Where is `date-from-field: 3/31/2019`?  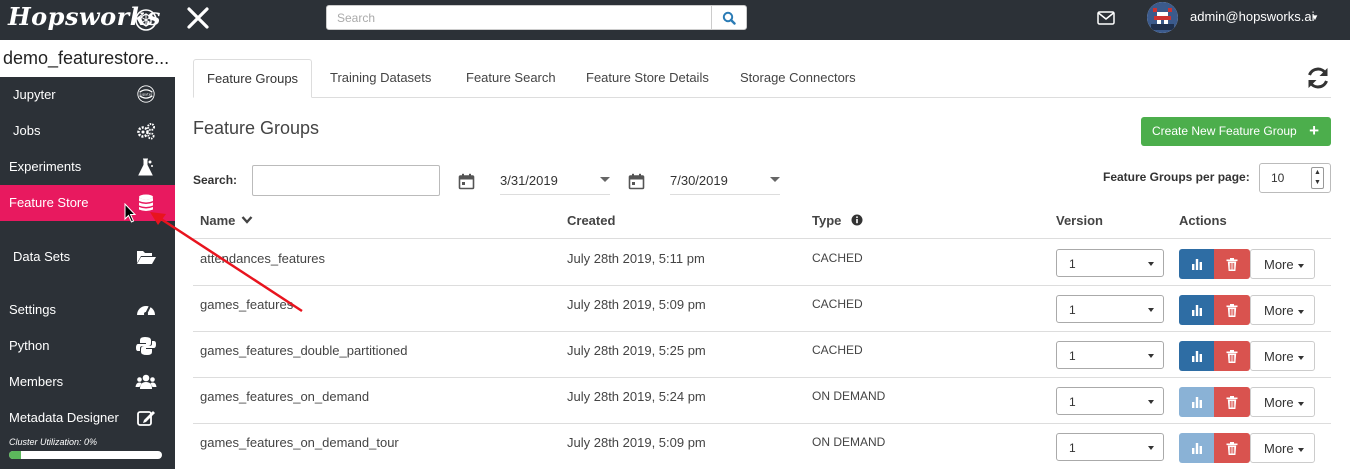
date-from-field: 3/31/2019 is located at coordinates (555, 180).